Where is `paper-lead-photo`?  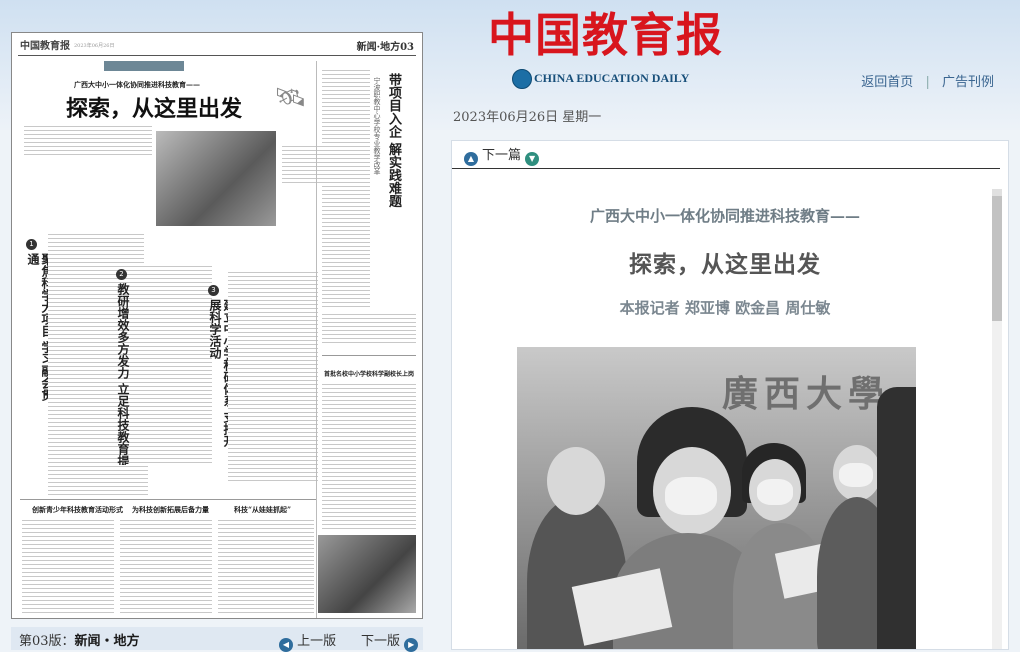 paper-lead-photo is located at coordinates (216, 178).